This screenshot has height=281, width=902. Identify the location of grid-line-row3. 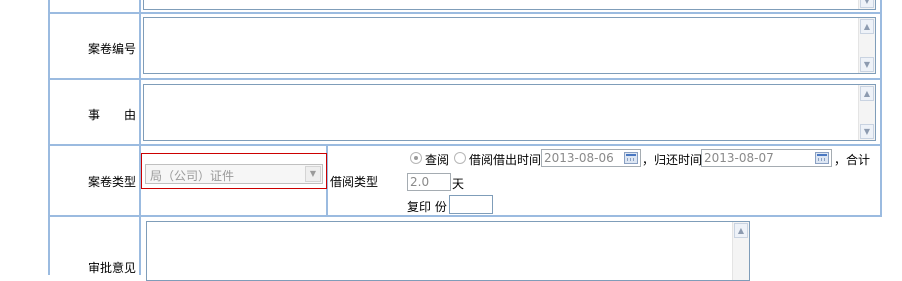
(465, 145).